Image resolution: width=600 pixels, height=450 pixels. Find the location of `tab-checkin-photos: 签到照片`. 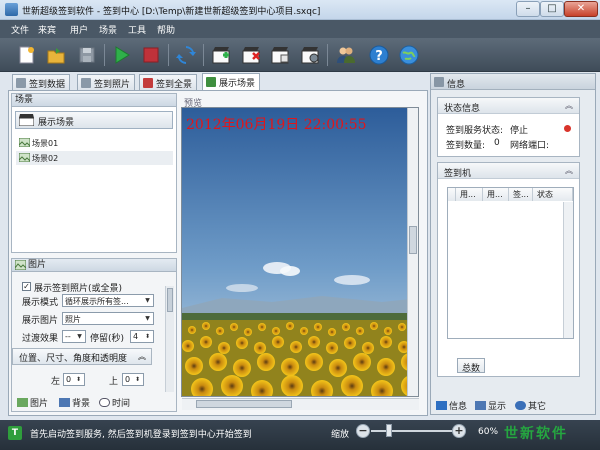

tab-checkin-photos: 签到照片 is located at coordinates (106, 82).